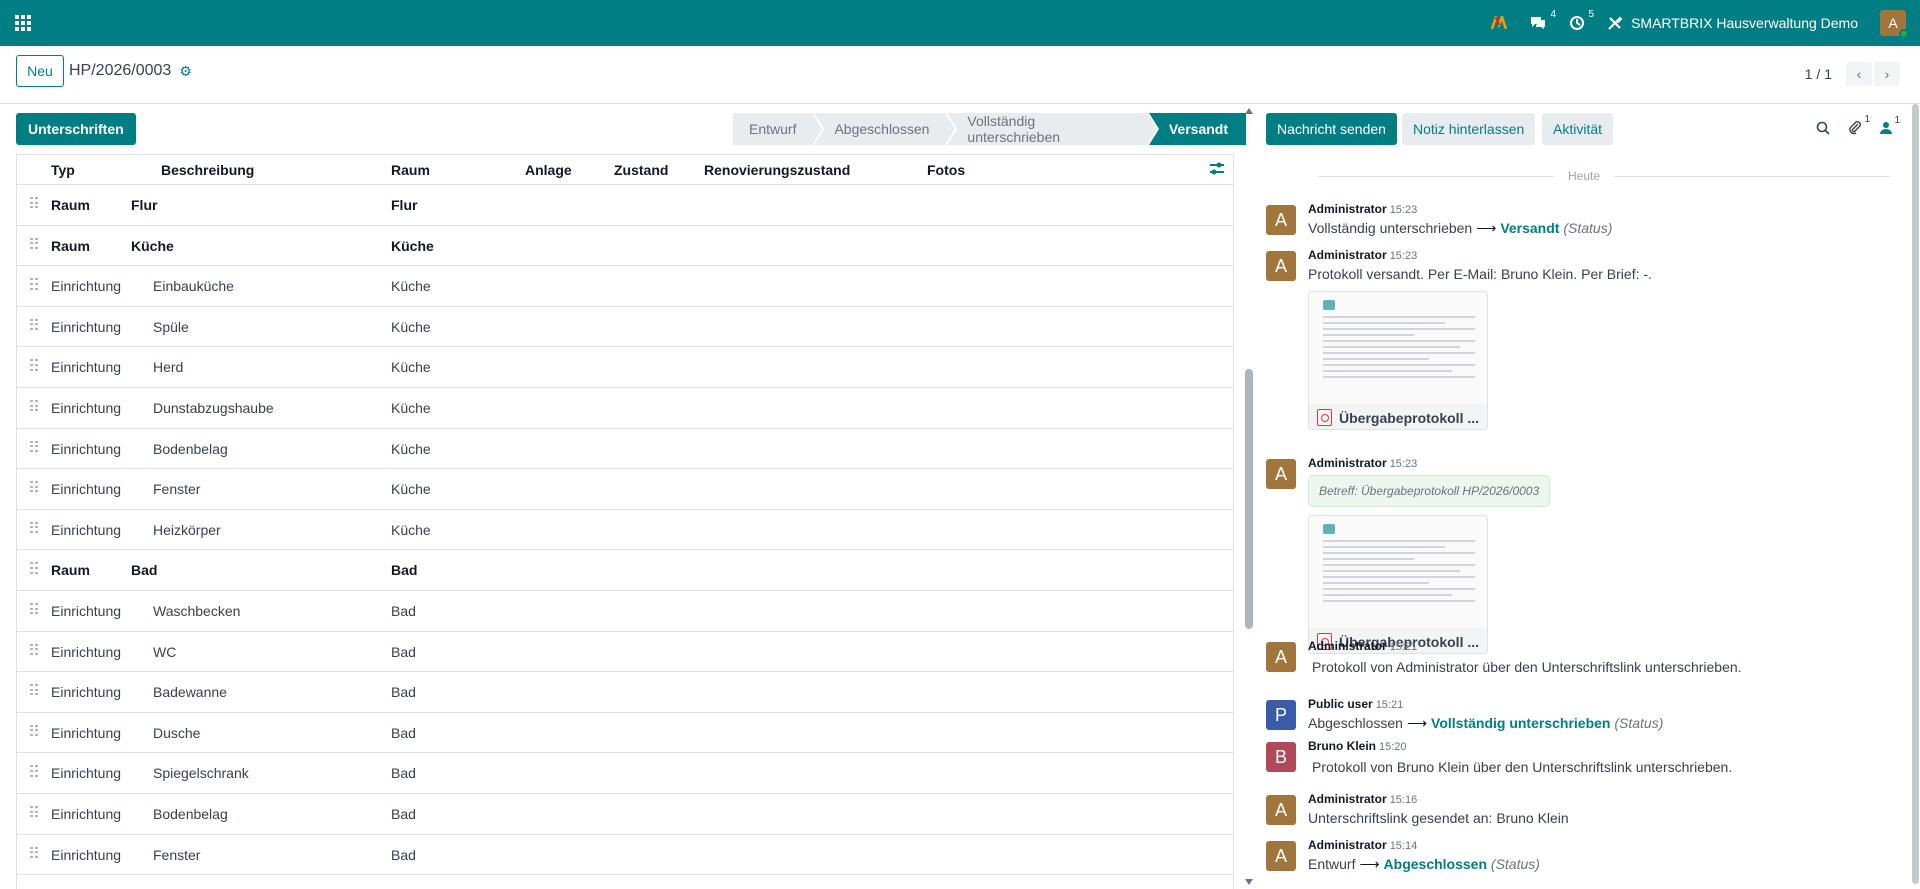 Image resolution: width=1920 pixels, height=889 pixels. Describe the element at coordinates (1890, 127) in the screenshot. I see `followers-icon: 1` at that location.